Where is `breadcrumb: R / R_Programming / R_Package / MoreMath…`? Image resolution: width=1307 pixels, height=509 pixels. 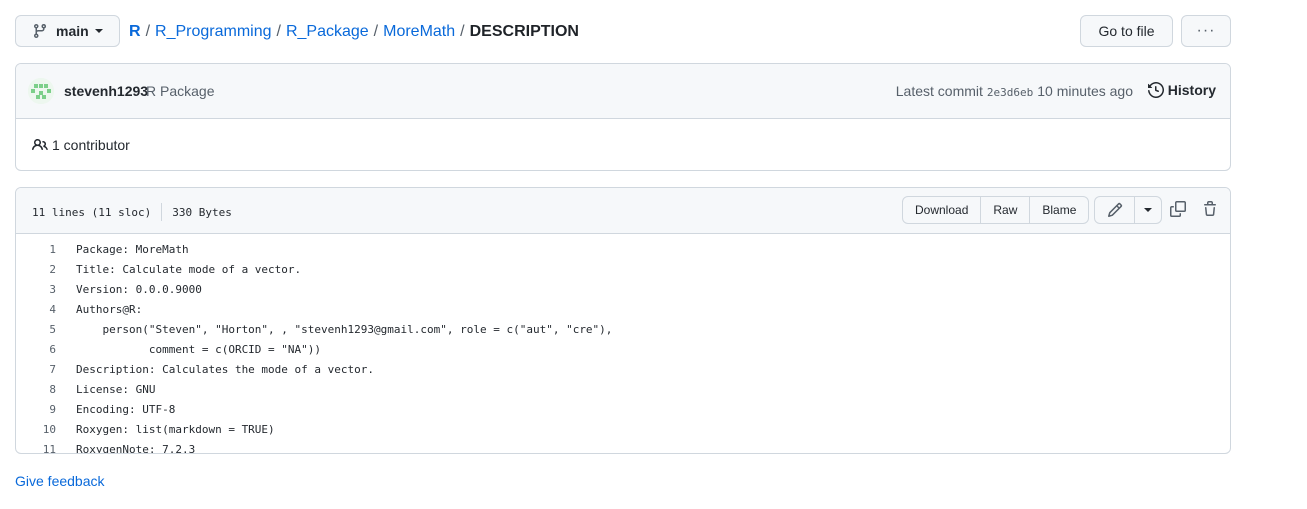
breadcrumb: R / R_Programming / R_Package / MoreMath… is located at coordinates (354, 32).